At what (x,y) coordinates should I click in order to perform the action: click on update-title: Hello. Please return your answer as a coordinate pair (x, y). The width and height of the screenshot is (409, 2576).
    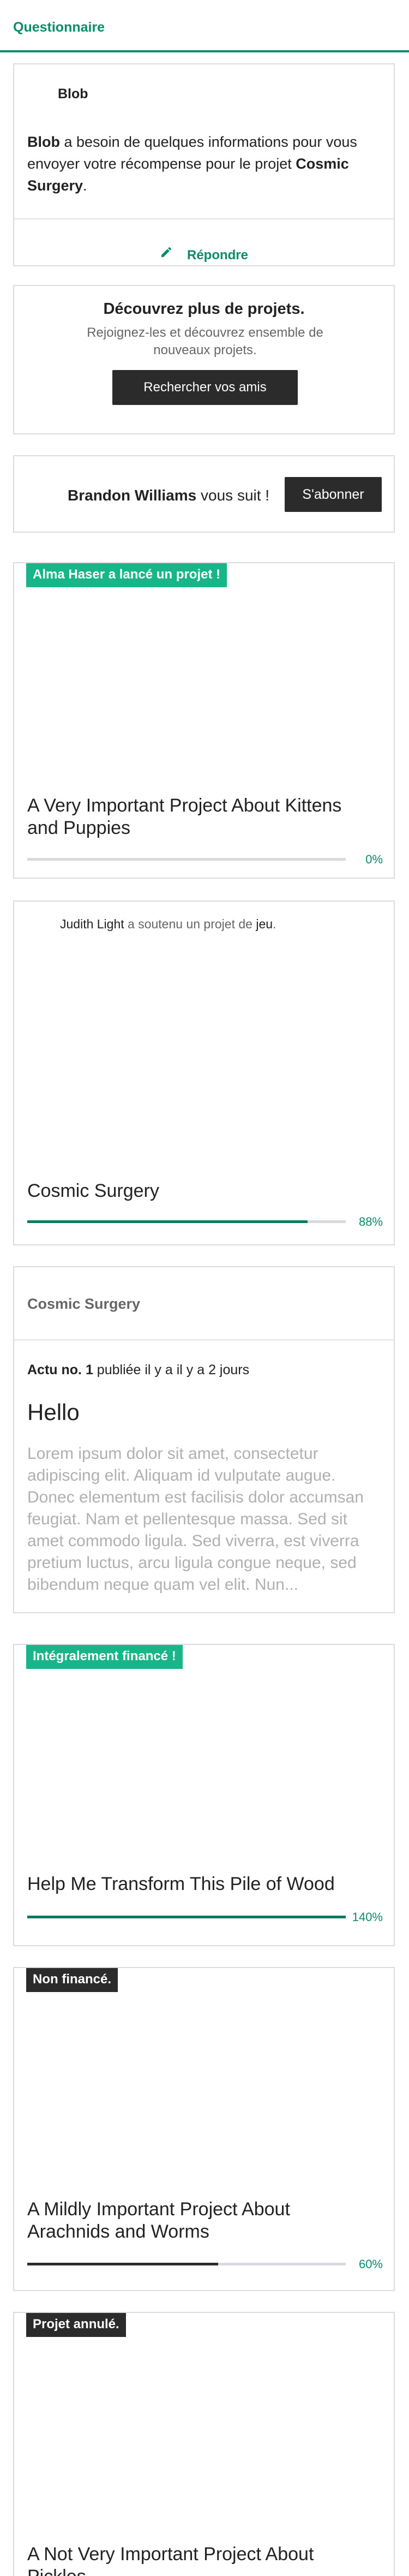
    Looking at the image, I should click on (53, 1412).